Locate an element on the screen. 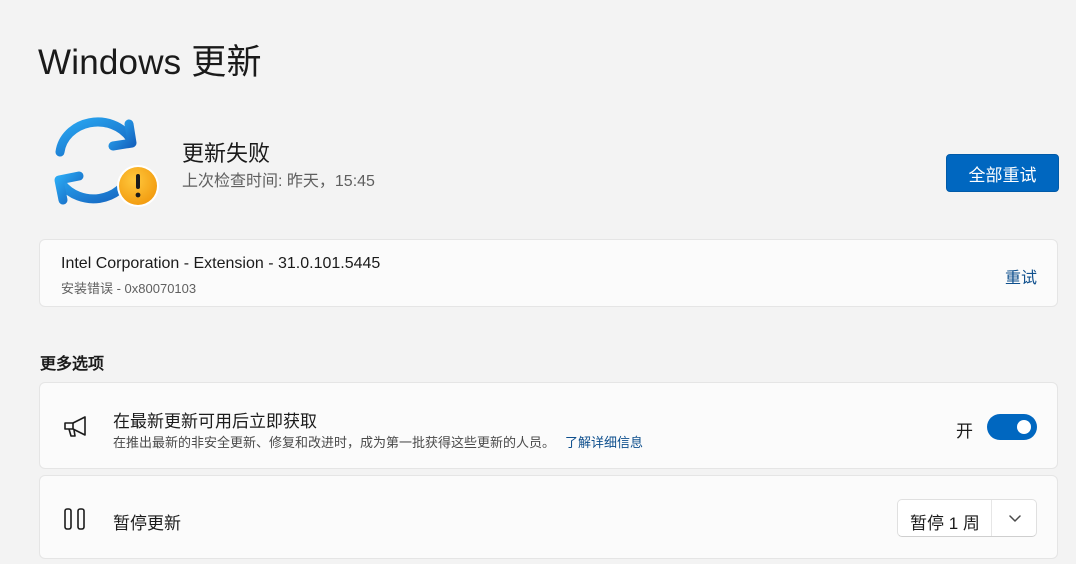 This screenshot has width=1076, height=564. get-latest-description-text: 在推出最新的非安全更新、修复和改进时，成为第一批获得这些更新的人员。 is located at coordinates (334, 442).